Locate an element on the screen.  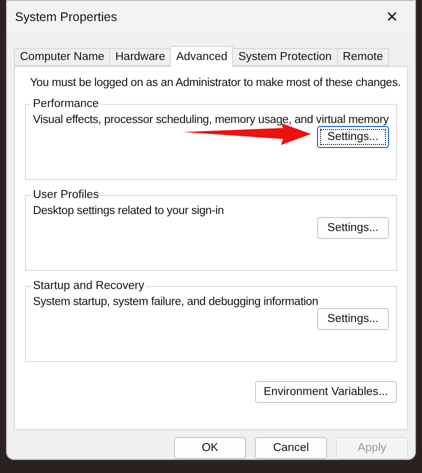
tab: Computer Name is located at coordinates (62, 57).